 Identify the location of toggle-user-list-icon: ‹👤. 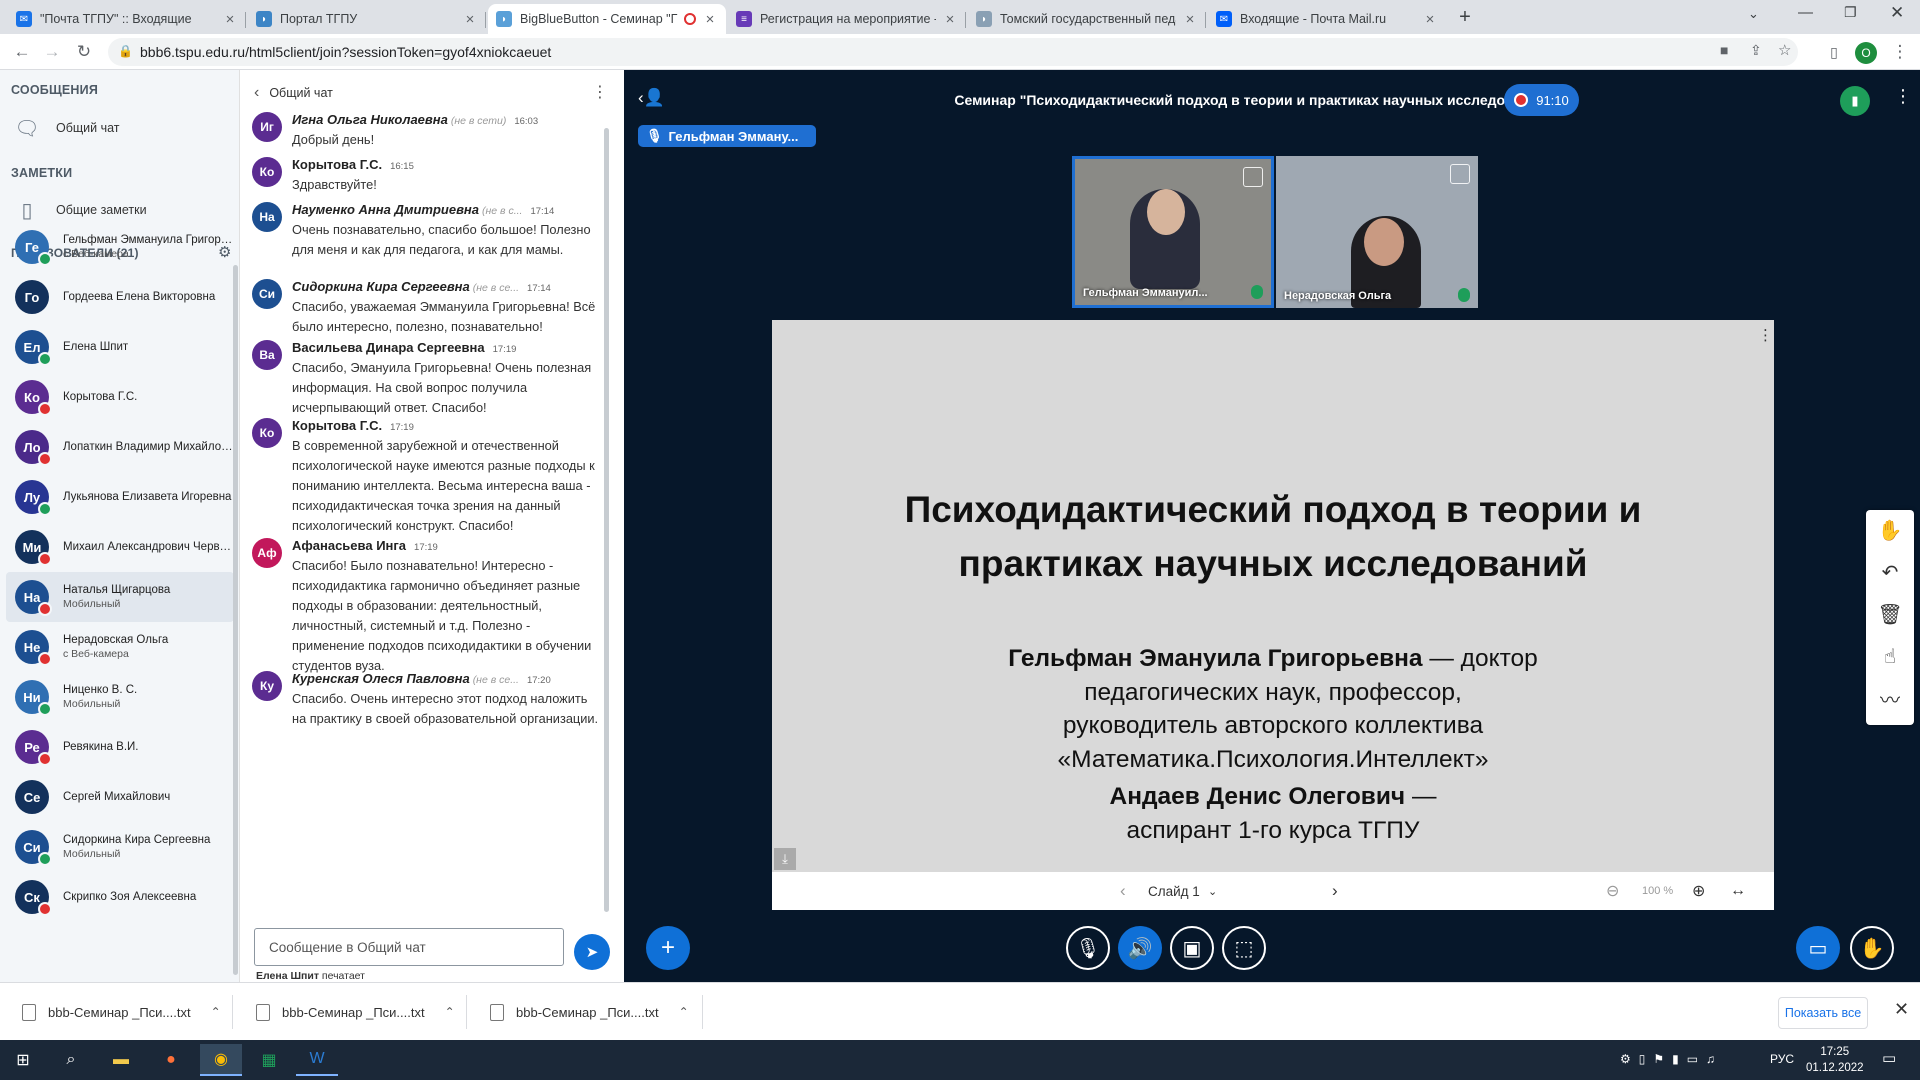
(651, 98).